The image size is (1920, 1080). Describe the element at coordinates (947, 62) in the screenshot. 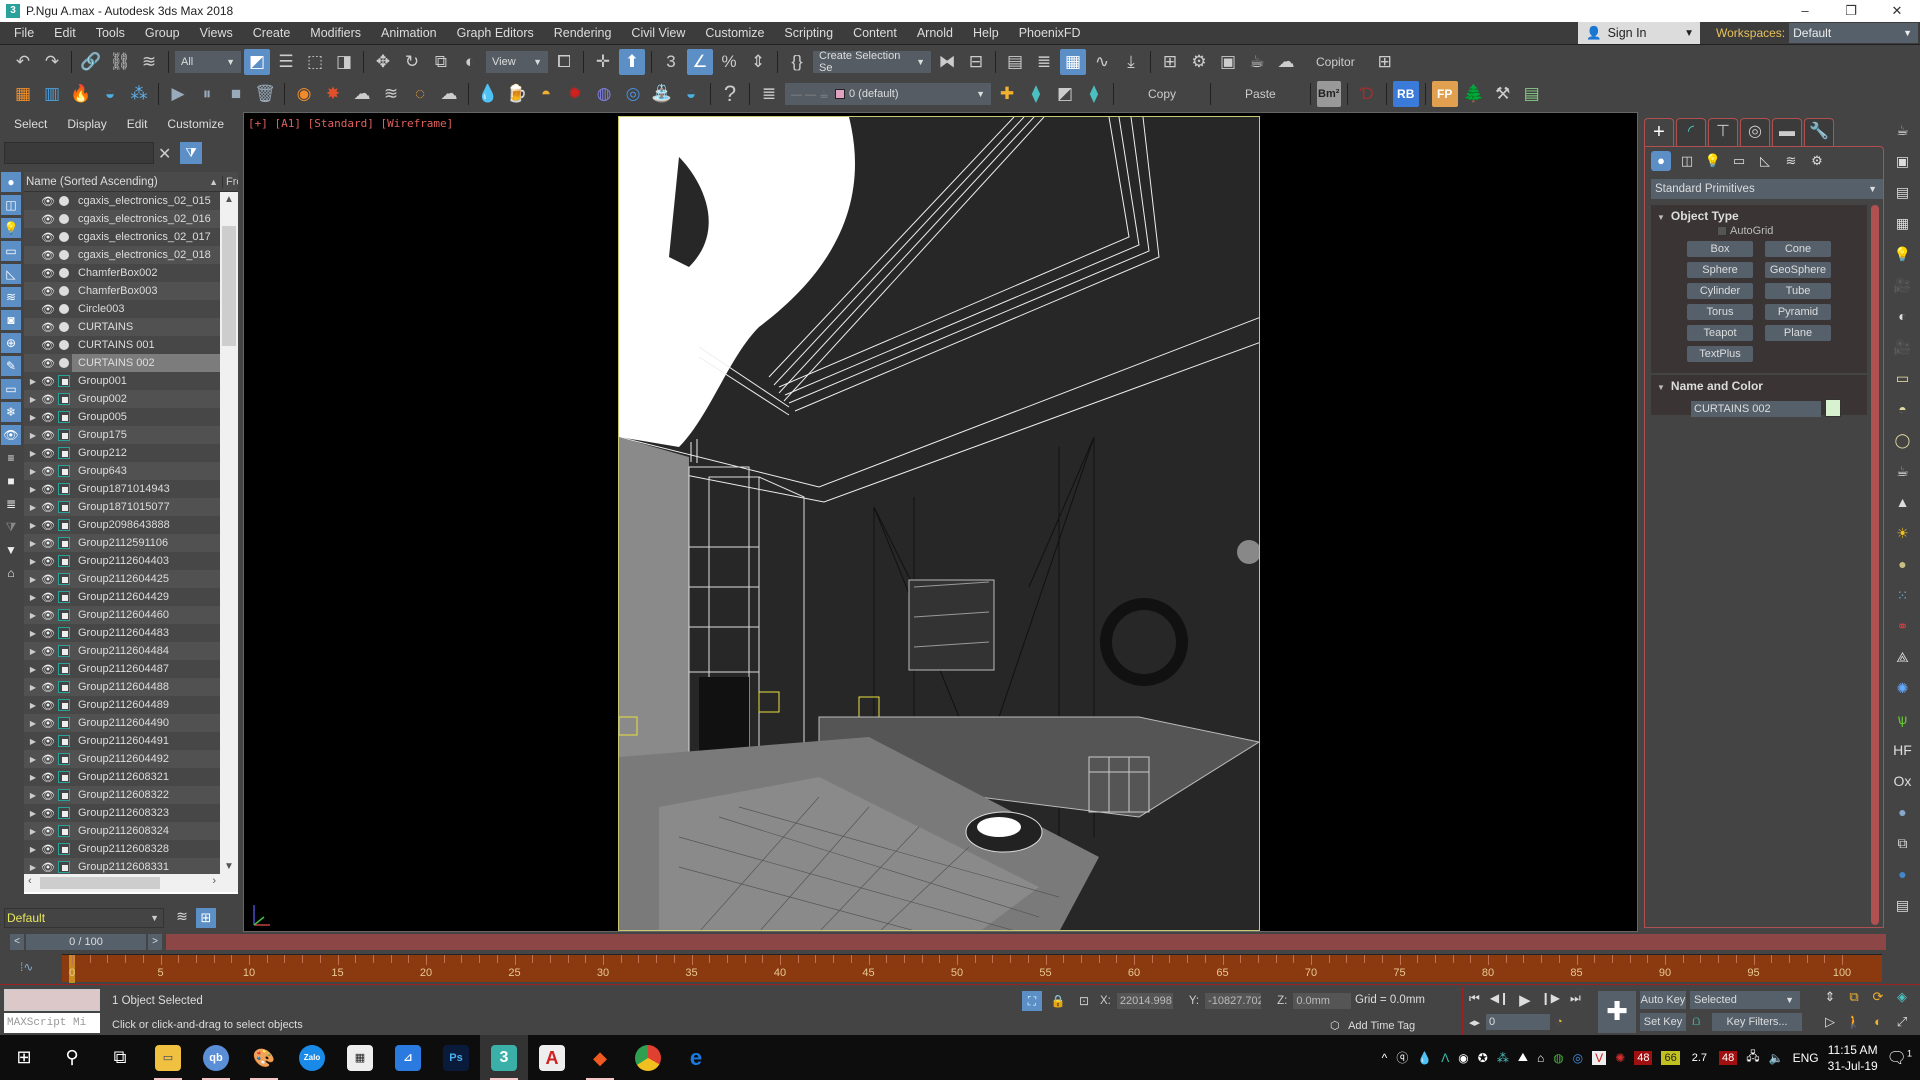

I see `mirror-icon: ⧓` at that location.